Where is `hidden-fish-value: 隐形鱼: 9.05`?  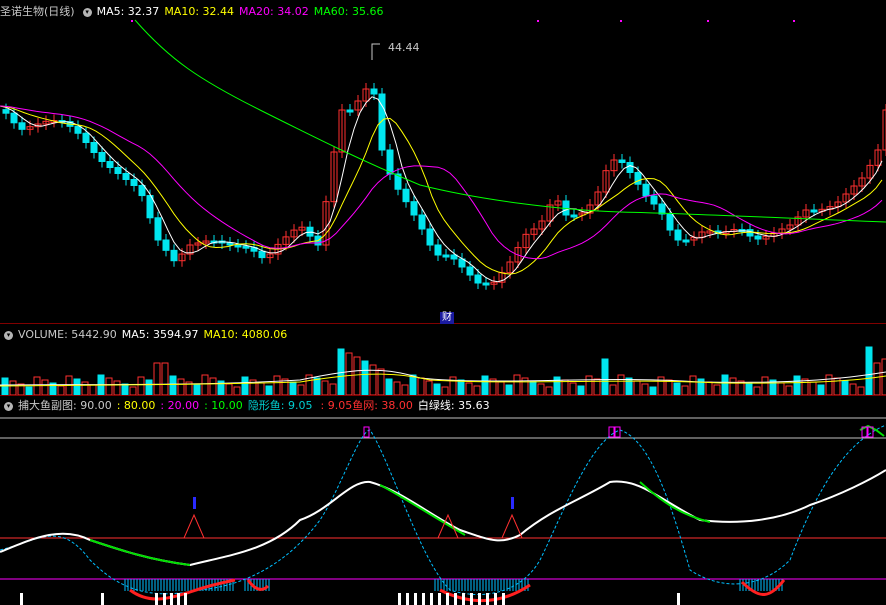
hidden-fish-value: 隐形鱼: 9.05 is located at coordinates (280, 405).